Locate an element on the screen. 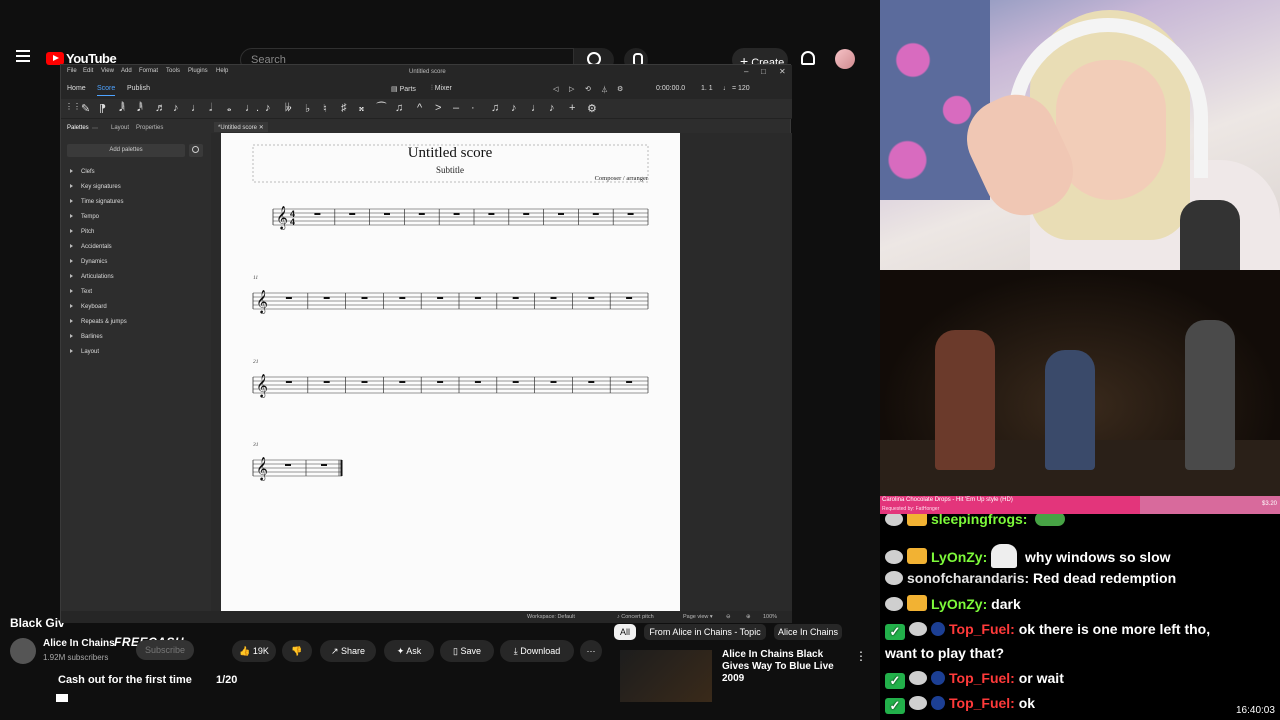 The image size is (1280, 720). parts-button: ▤ Parts is located at coordinates (403, 89).